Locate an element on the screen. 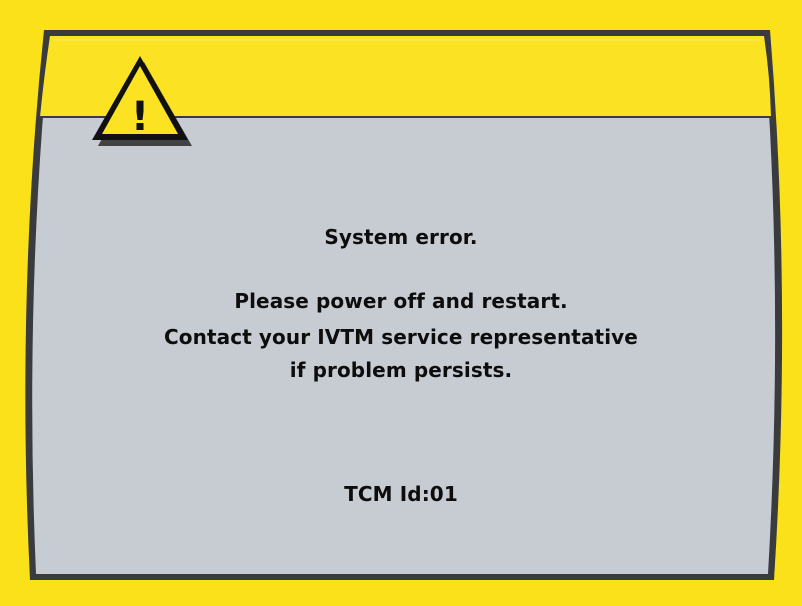 The width and height of the screenshot is (802, 606). error-headline: System error. is located at coordinates (401, 237).